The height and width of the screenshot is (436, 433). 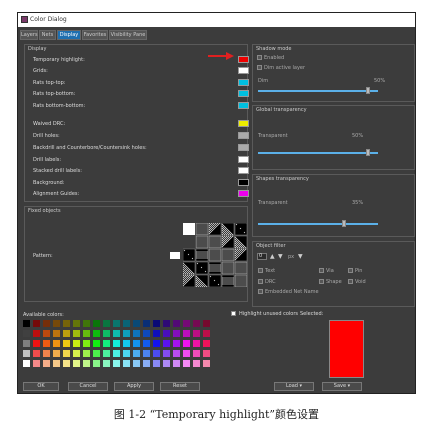 What do you see at coordinates (321, 281) in the screenshot?
I see `shape-filter-checkbox` at bounding box center [321, 281].